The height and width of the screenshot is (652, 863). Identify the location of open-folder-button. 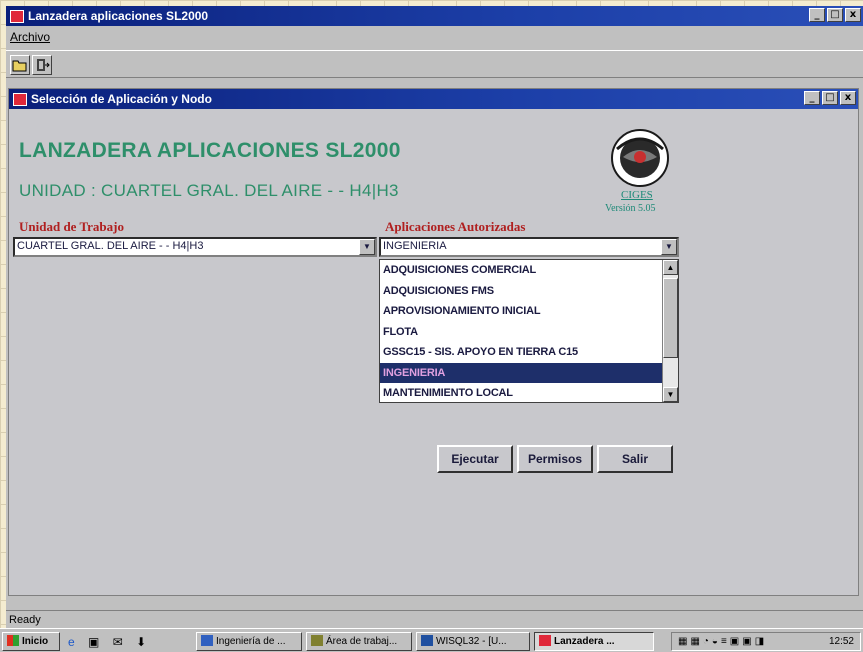
(20, 65).